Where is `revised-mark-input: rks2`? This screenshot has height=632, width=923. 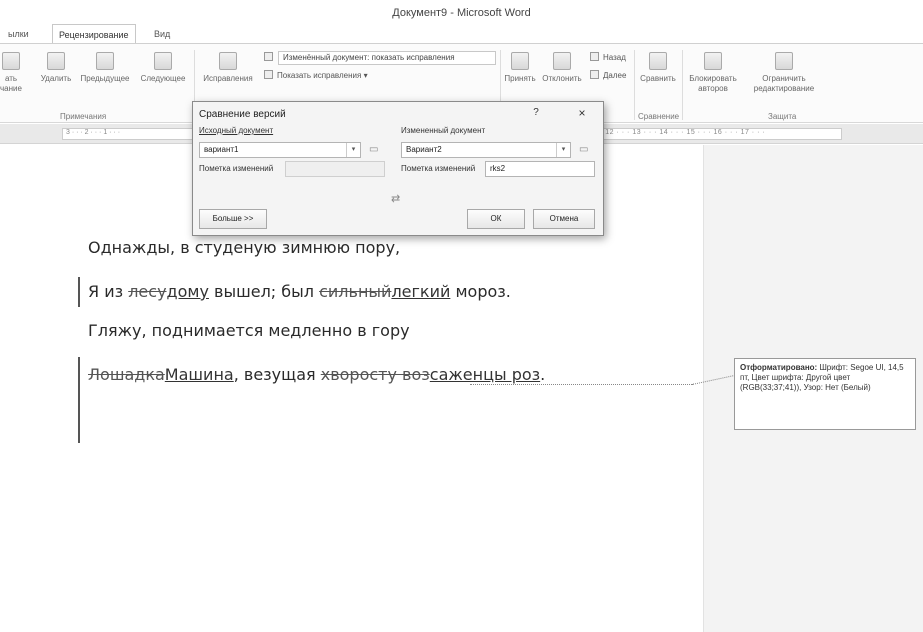
revised-mark-input: rks2 is located at coordinates (540, 169).